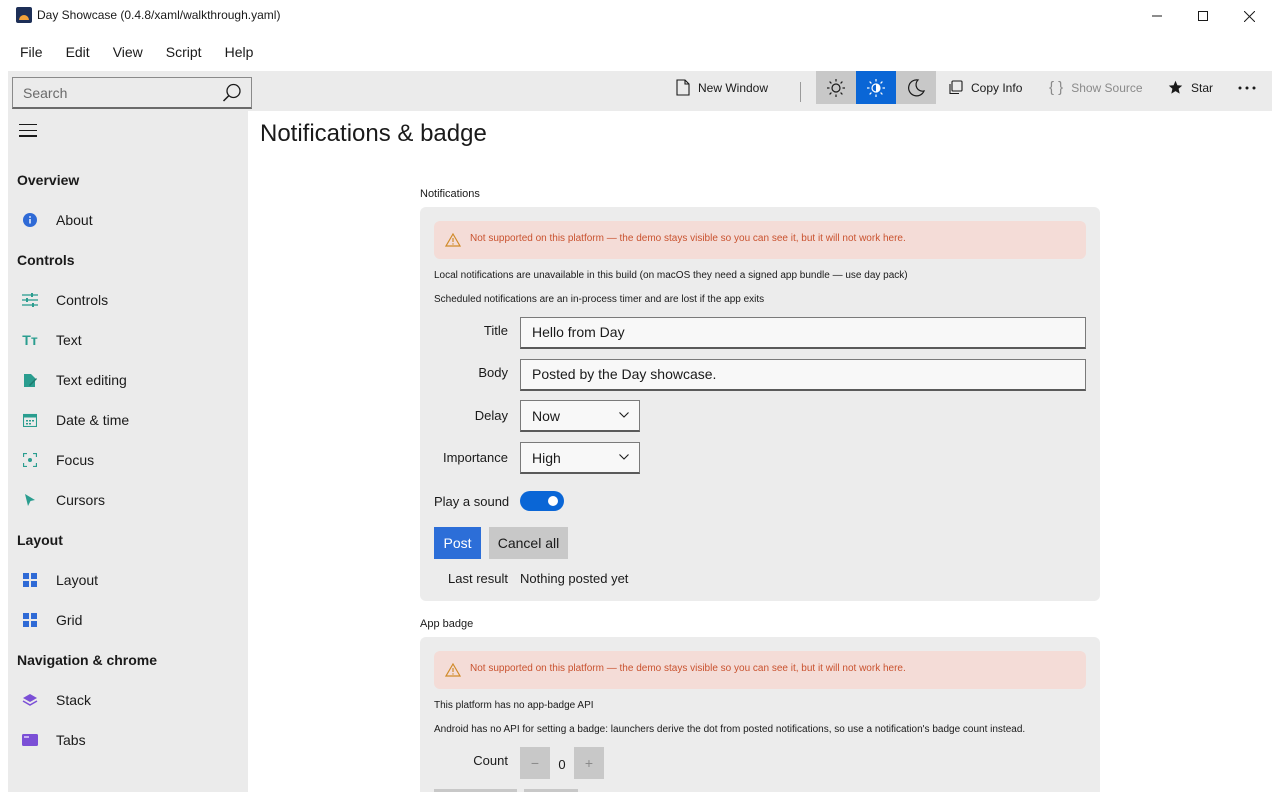 The width and height of the screenshot is (1280, 800). What do you see at coordinates (1056, 87) in the screenshot?
I see `braces-icon: { }` at bounding box center [1056, 87].